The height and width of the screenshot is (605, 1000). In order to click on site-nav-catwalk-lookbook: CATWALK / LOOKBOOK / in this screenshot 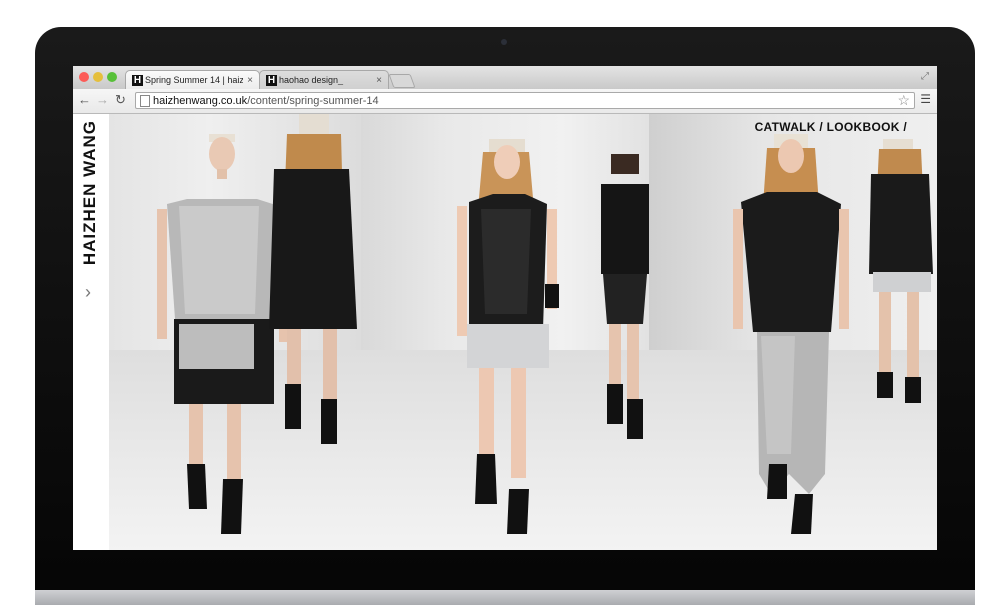, I will do `click(831, 127)`.